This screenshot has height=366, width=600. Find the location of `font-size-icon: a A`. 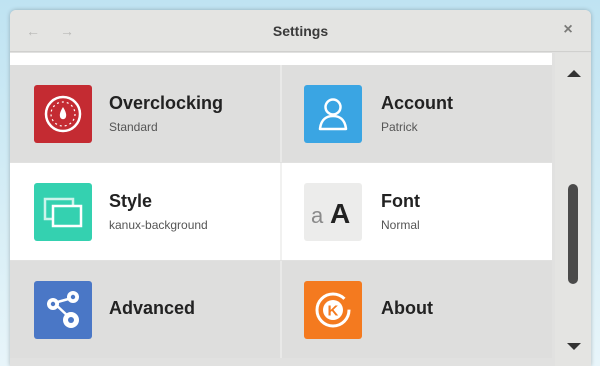

font-size-icon: a A is located at coordinates (333, 212).